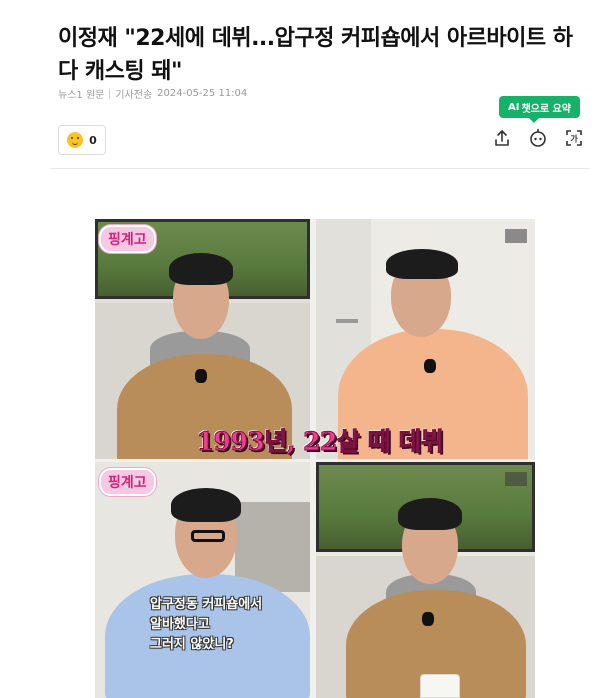  I want to click on article-headline: 이정재 "22세에 데뷔...압구정 커피숍에서 아르바이트 하다 캐스팅 돼", so click(315, 55).